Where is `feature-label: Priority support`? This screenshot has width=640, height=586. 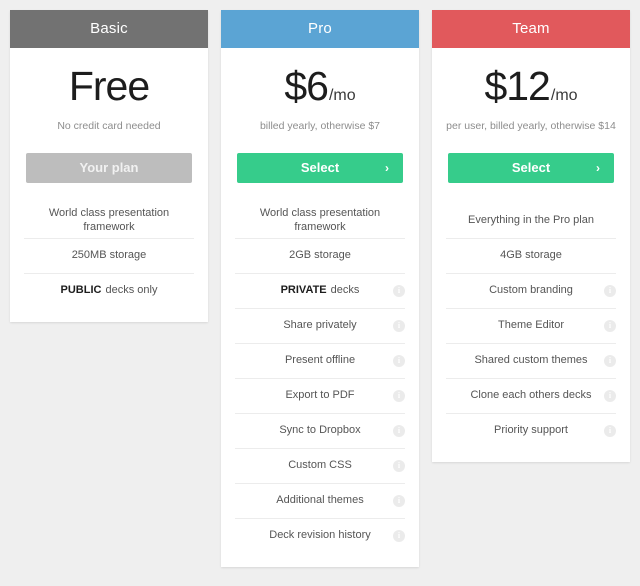
feature-label: Priority support is located at coordinates (531, 429).